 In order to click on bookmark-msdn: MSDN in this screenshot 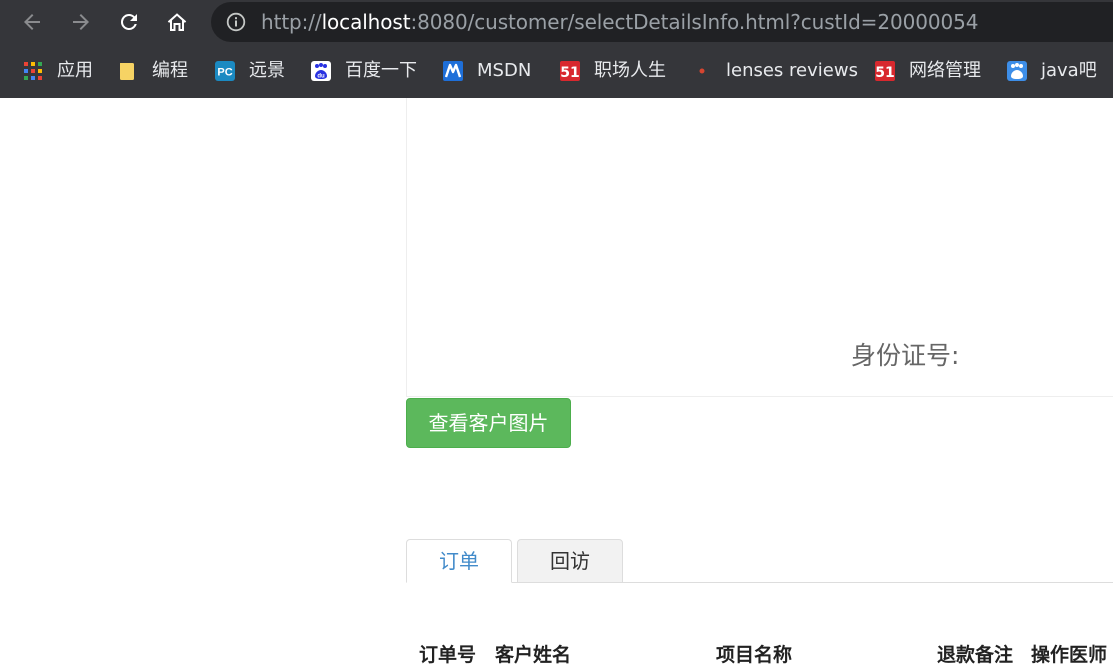, I will do `click(486, 71)`.